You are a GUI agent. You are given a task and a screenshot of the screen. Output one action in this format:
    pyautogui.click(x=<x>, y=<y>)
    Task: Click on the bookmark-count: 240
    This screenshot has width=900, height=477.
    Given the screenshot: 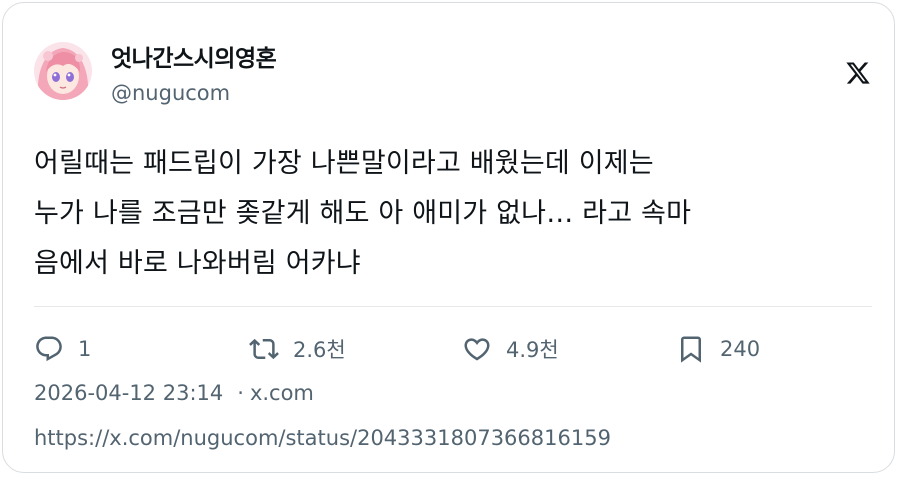 What is the action you would take?
    pyautogui.click(x=740, y=349)
    